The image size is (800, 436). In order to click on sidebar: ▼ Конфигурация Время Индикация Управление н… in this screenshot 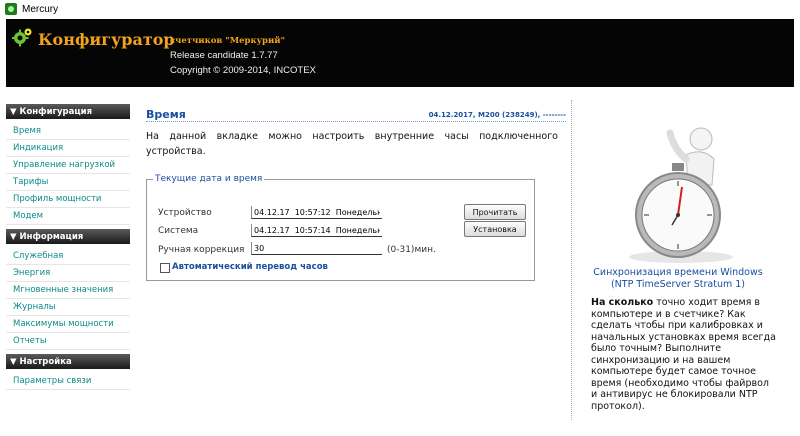, I will do `click(68, 249)`.